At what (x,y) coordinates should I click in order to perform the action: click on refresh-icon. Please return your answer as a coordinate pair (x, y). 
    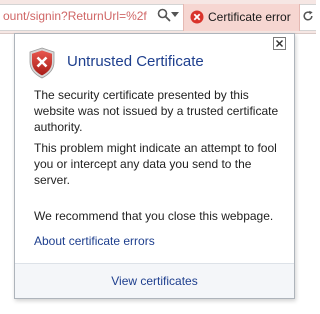
    Looking at the image, I should click on (308, 16).